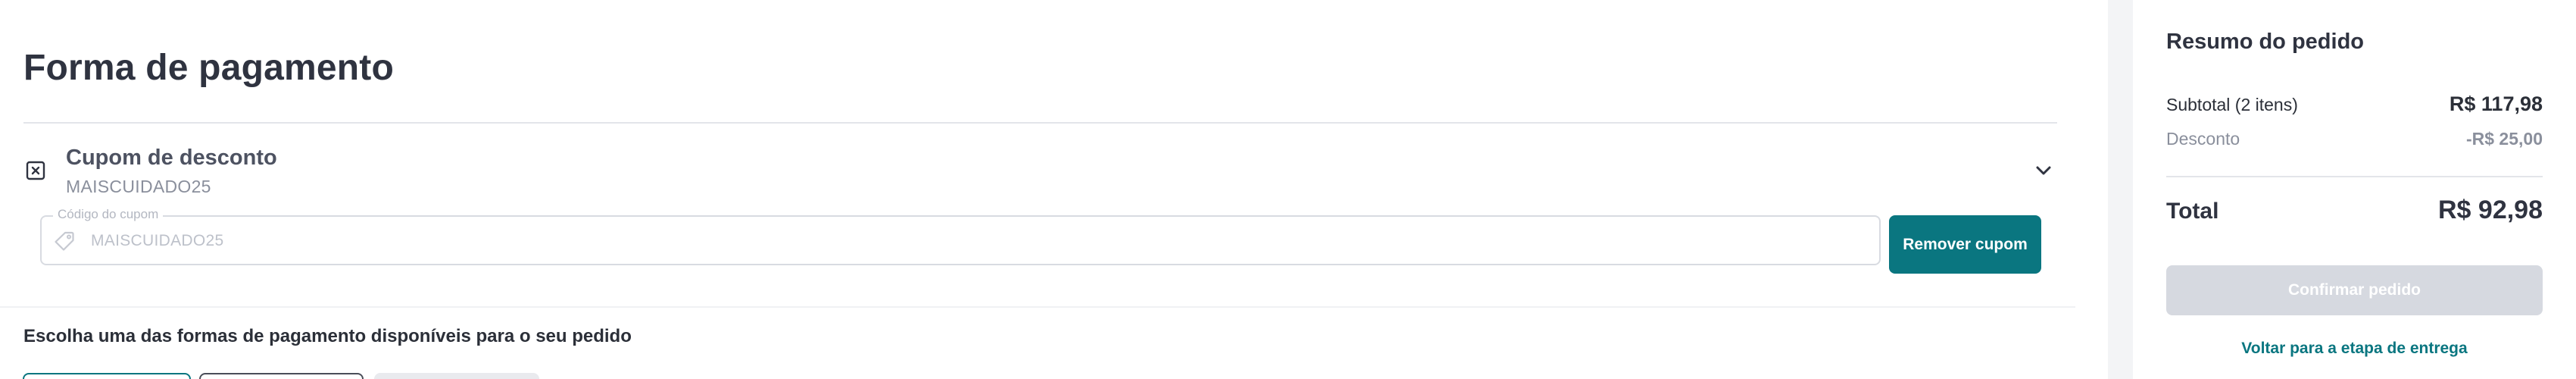 The height and width of the screenshot is (379, 2576). What do you see at coordinates (65, 241) in the screenshot?
I see `tag-icon` at bounding box center [65, 241].